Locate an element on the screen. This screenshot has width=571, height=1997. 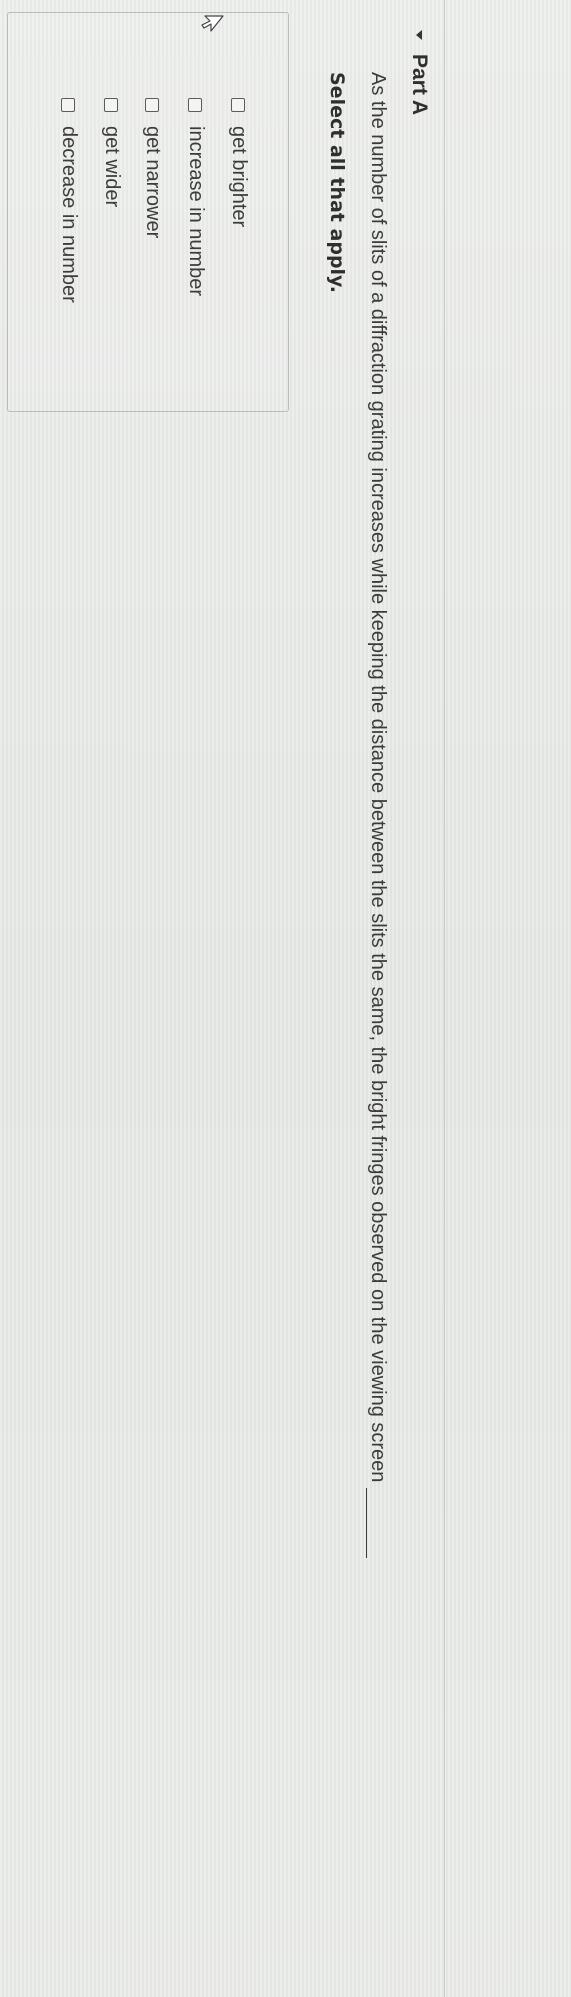
option-label: decrease in number is located at coordinates (69, 214).